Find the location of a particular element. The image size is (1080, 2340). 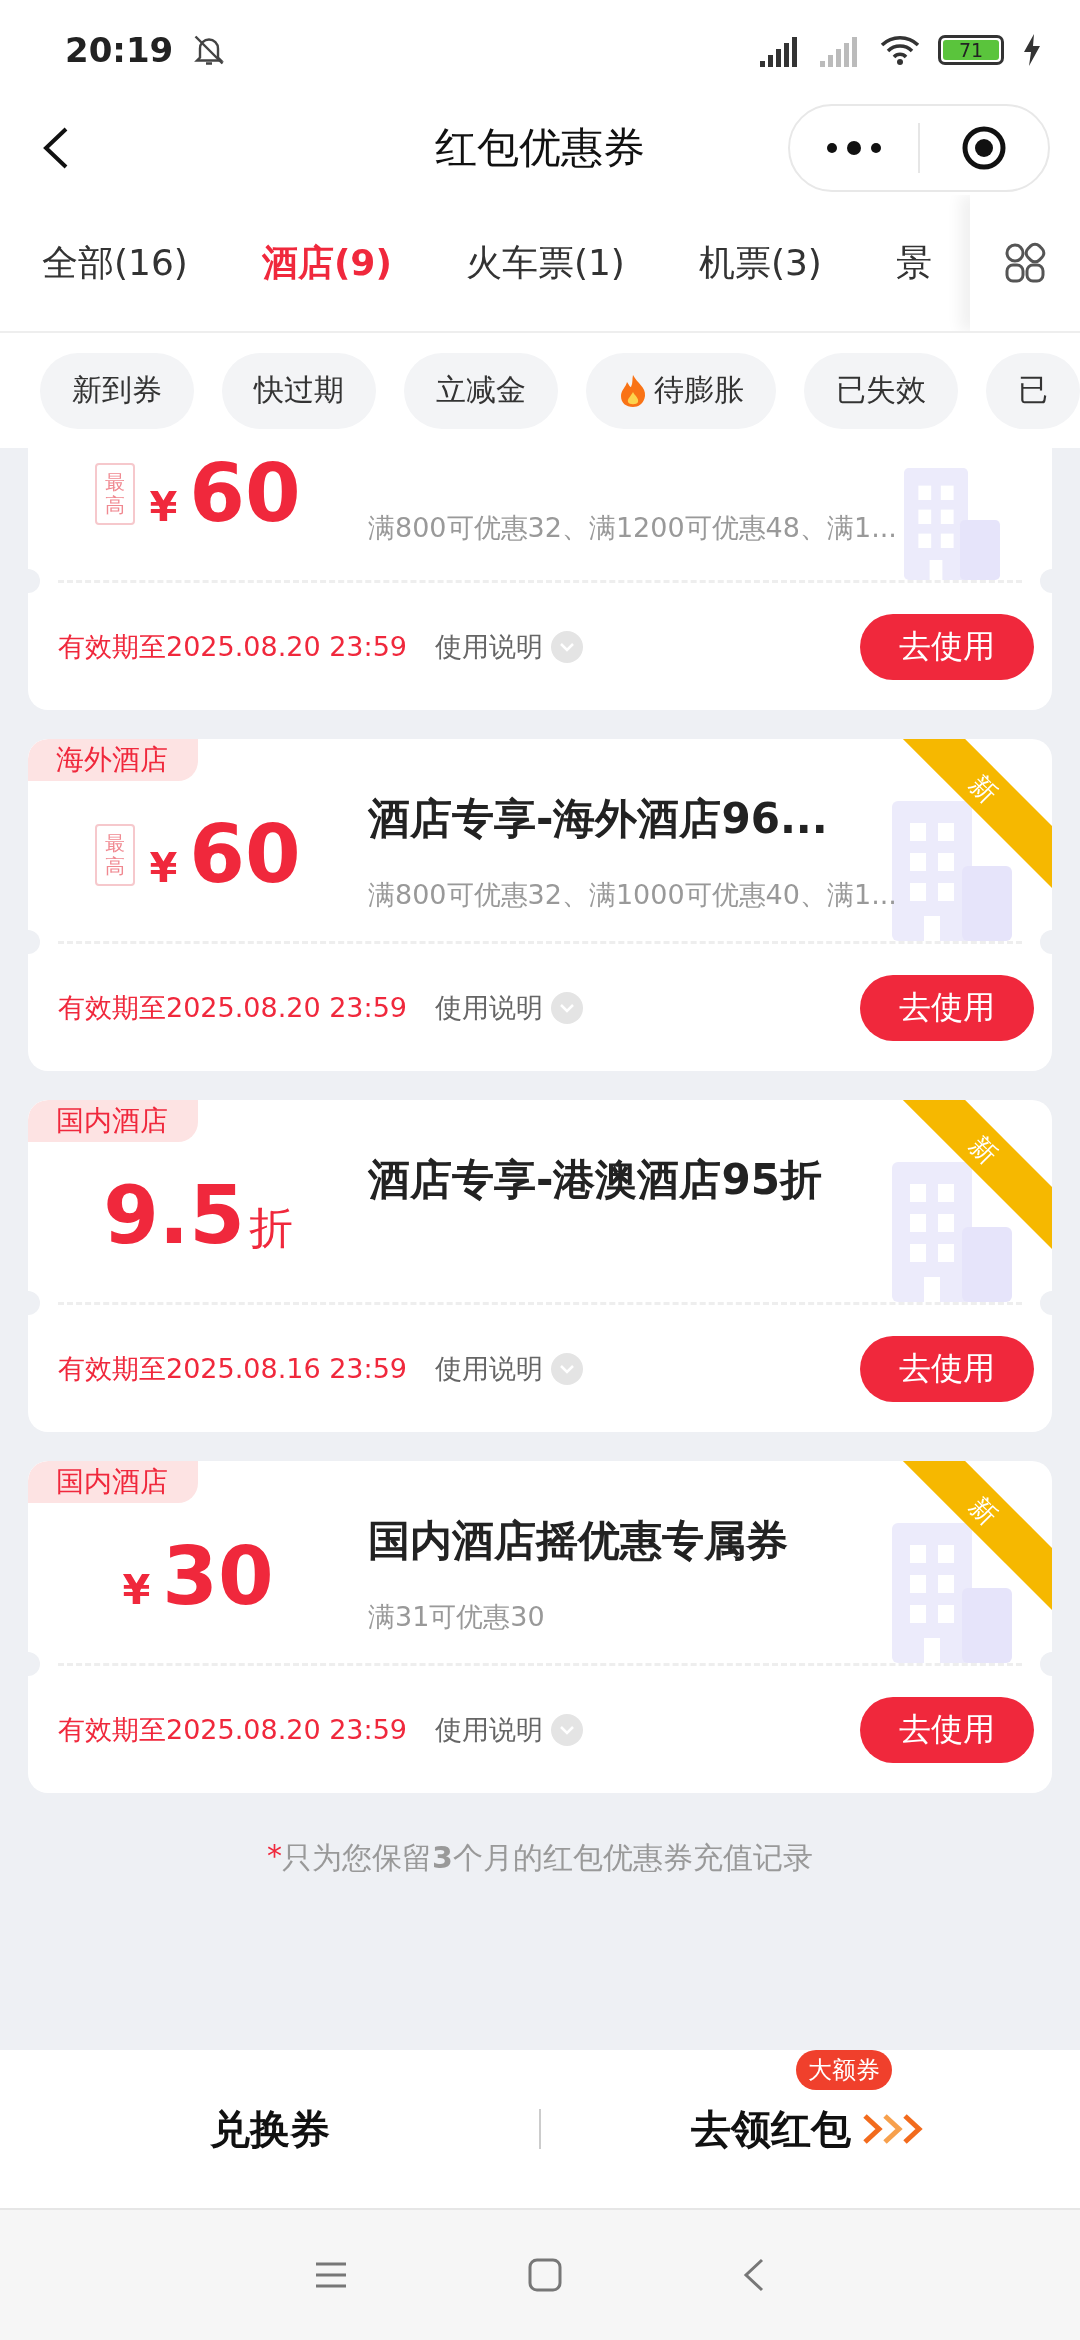

grid-menu-button is located at coordinates (1025, 263).